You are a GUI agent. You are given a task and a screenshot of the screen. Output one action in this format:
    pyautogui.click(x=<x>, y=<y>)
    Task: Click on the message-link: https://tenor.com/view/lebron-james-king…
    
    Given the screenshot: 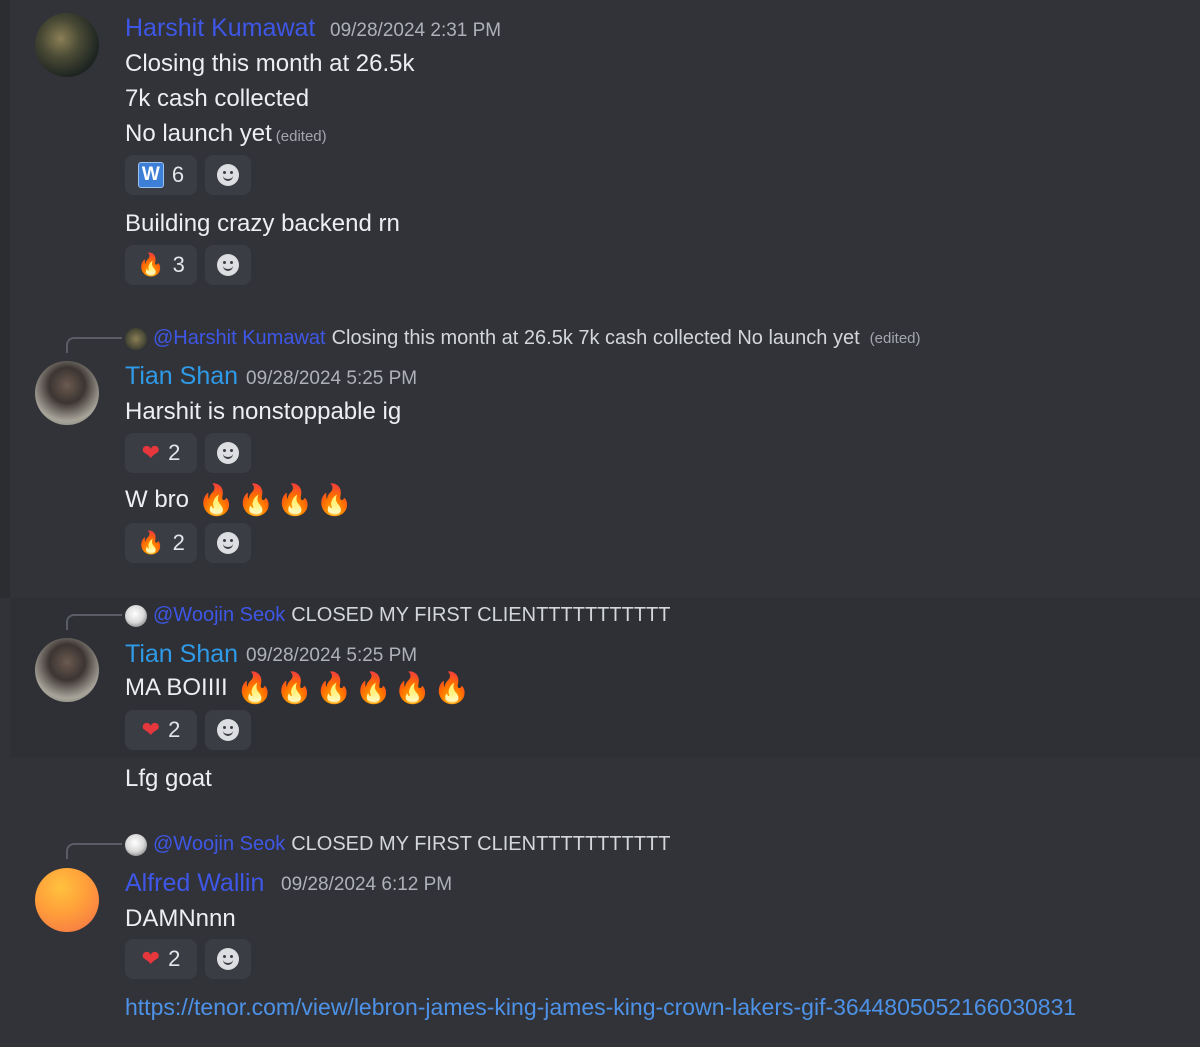 What is the action you would take?
    pyautogui.click(x=600, y=1007)
    